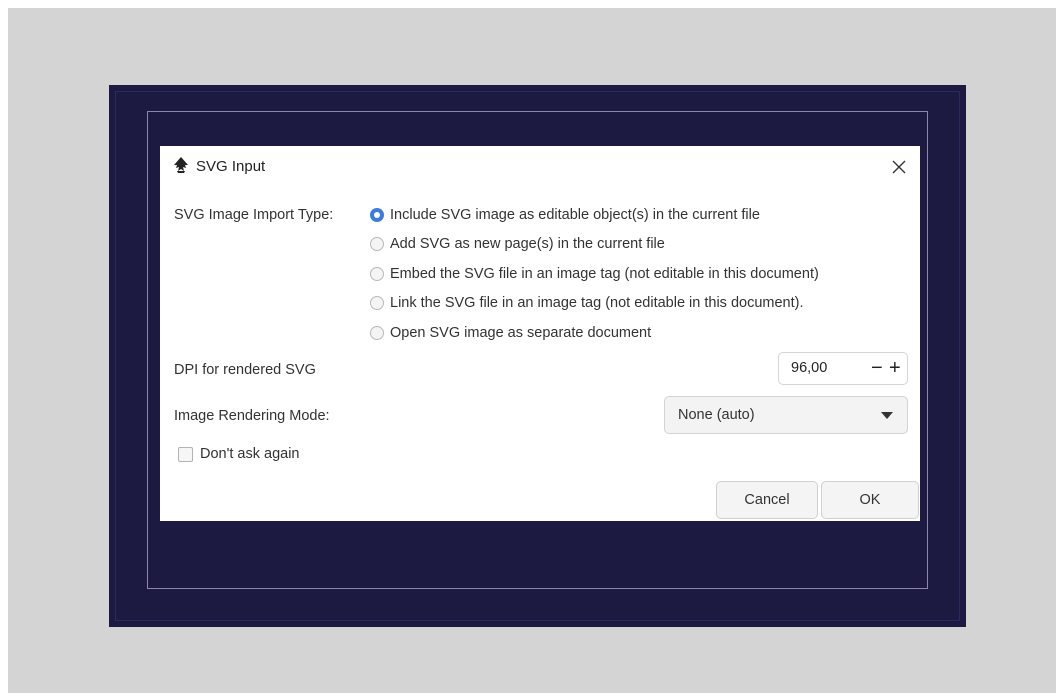  I want to click on dpi-stepper: 96,00 − +, so click(843, 368).